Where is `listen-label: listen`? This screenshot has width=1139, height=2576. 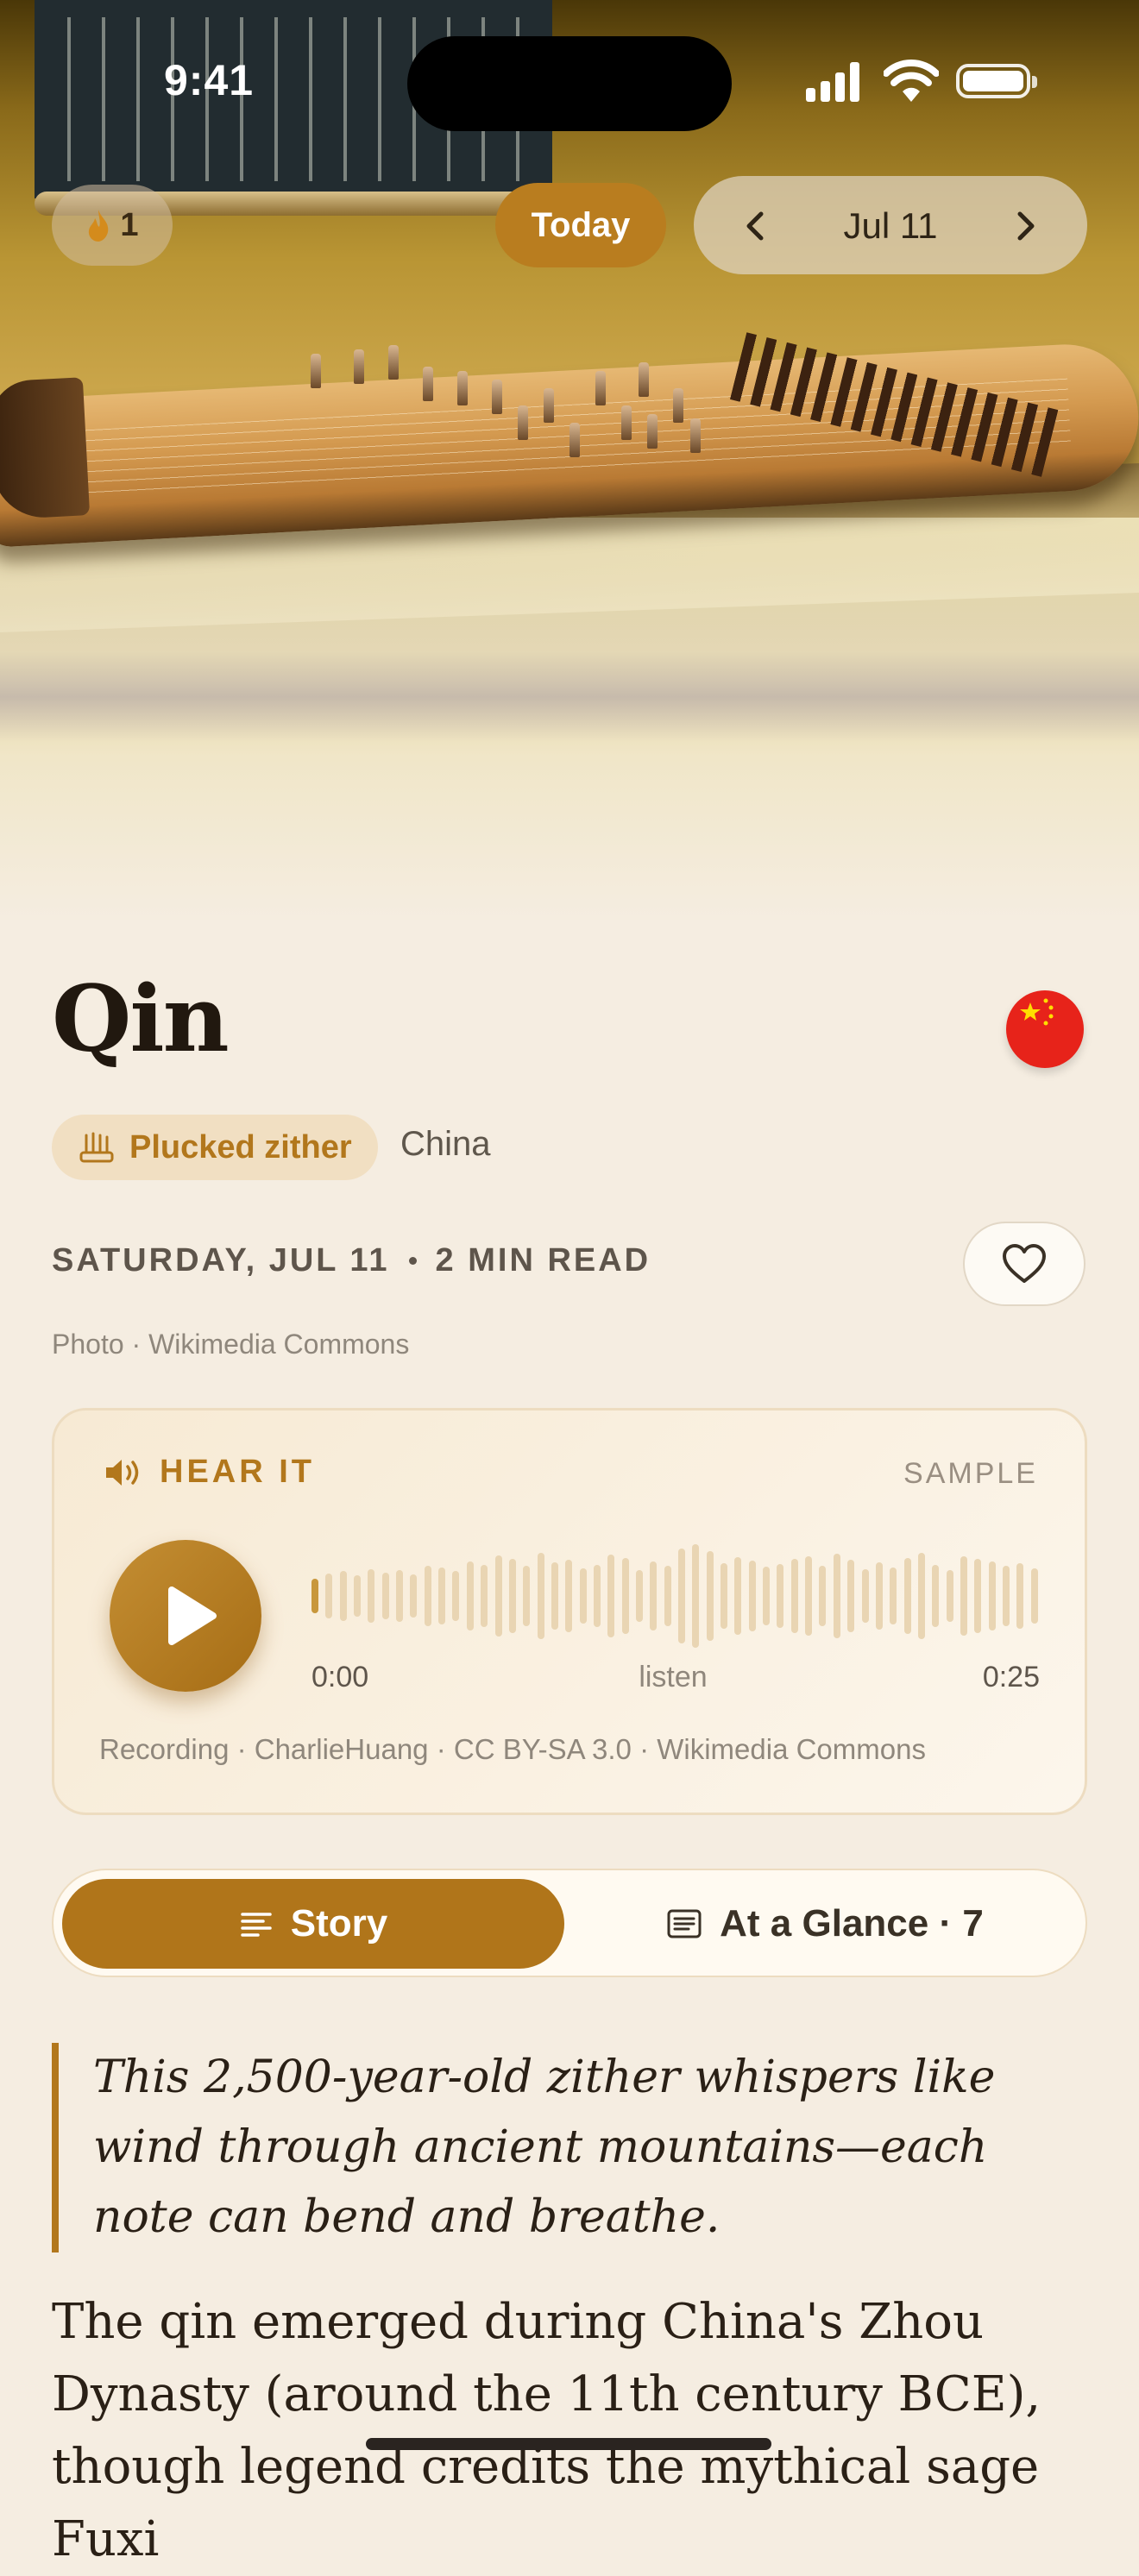
listen-label: listen is located at coordinates (673, 1677).